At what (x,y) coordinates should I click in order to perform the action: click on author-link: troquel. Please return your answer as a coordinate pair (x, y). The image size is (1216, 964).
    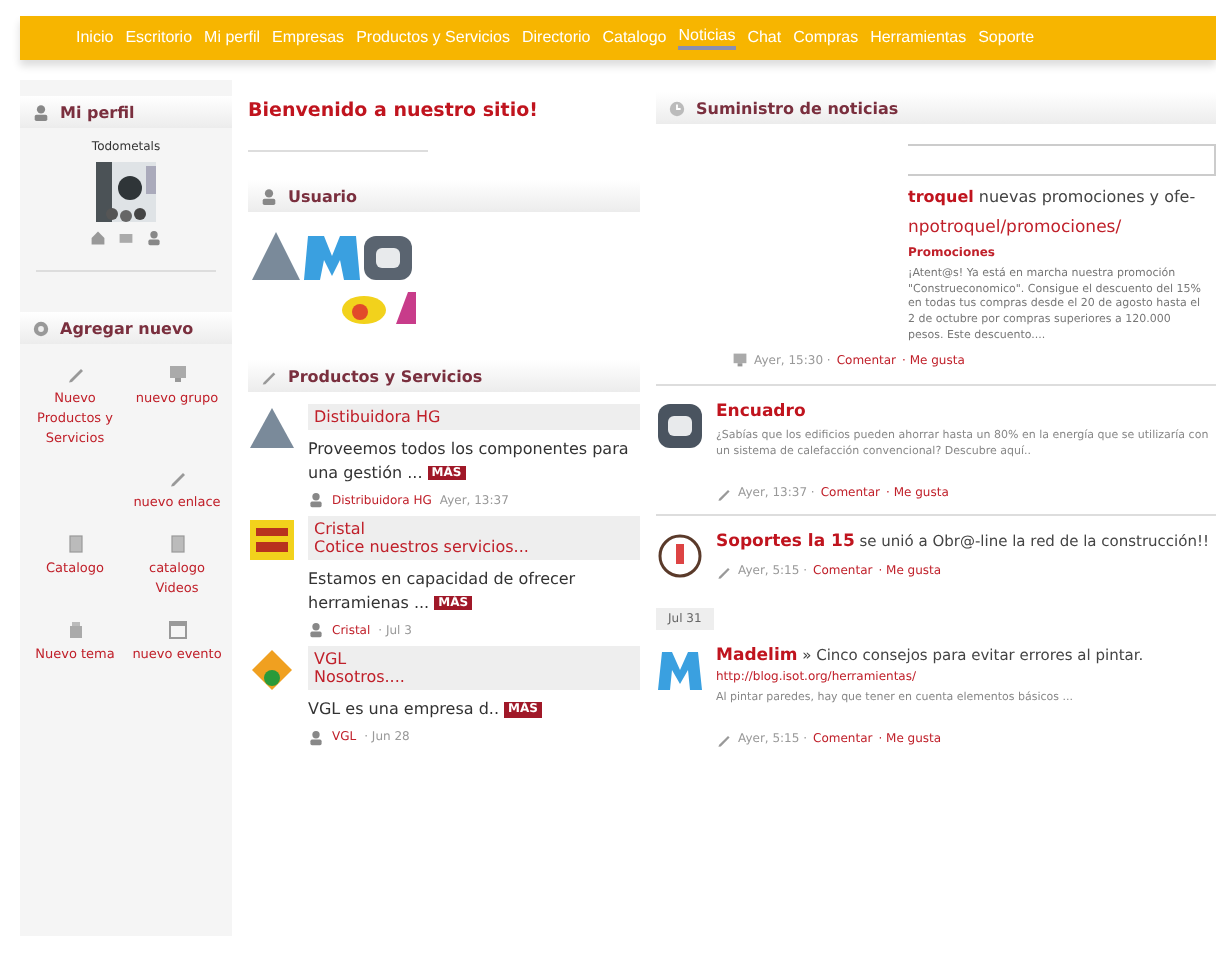
    Looking at the image, I should click on (941, 197).